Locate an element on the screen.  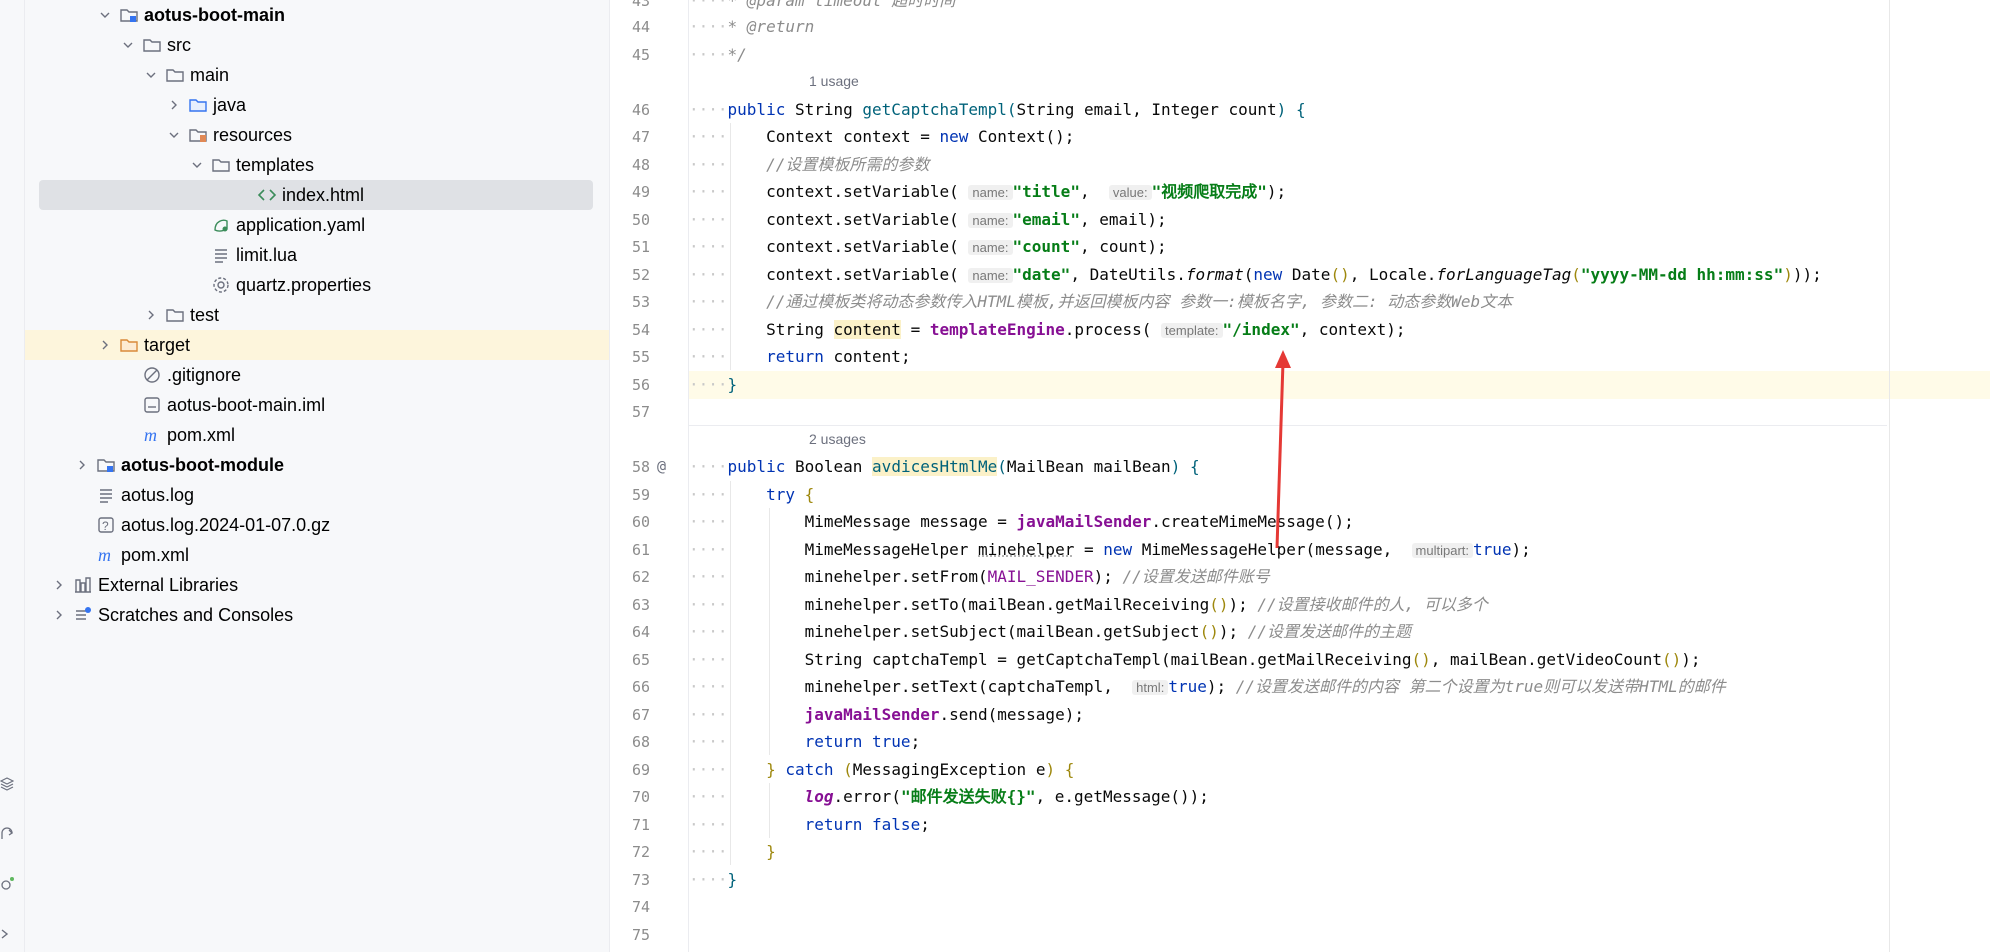
tree-node-target: target is located at coordinates (317, 345).